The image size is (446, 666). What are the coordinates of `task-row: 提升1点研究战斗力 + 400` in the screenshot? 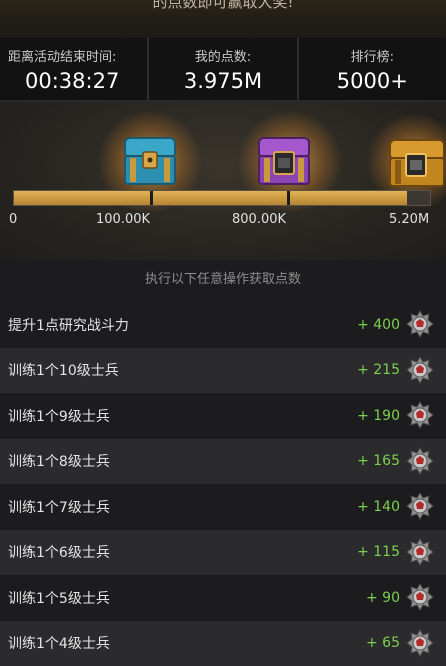 It's located at (223, 325).